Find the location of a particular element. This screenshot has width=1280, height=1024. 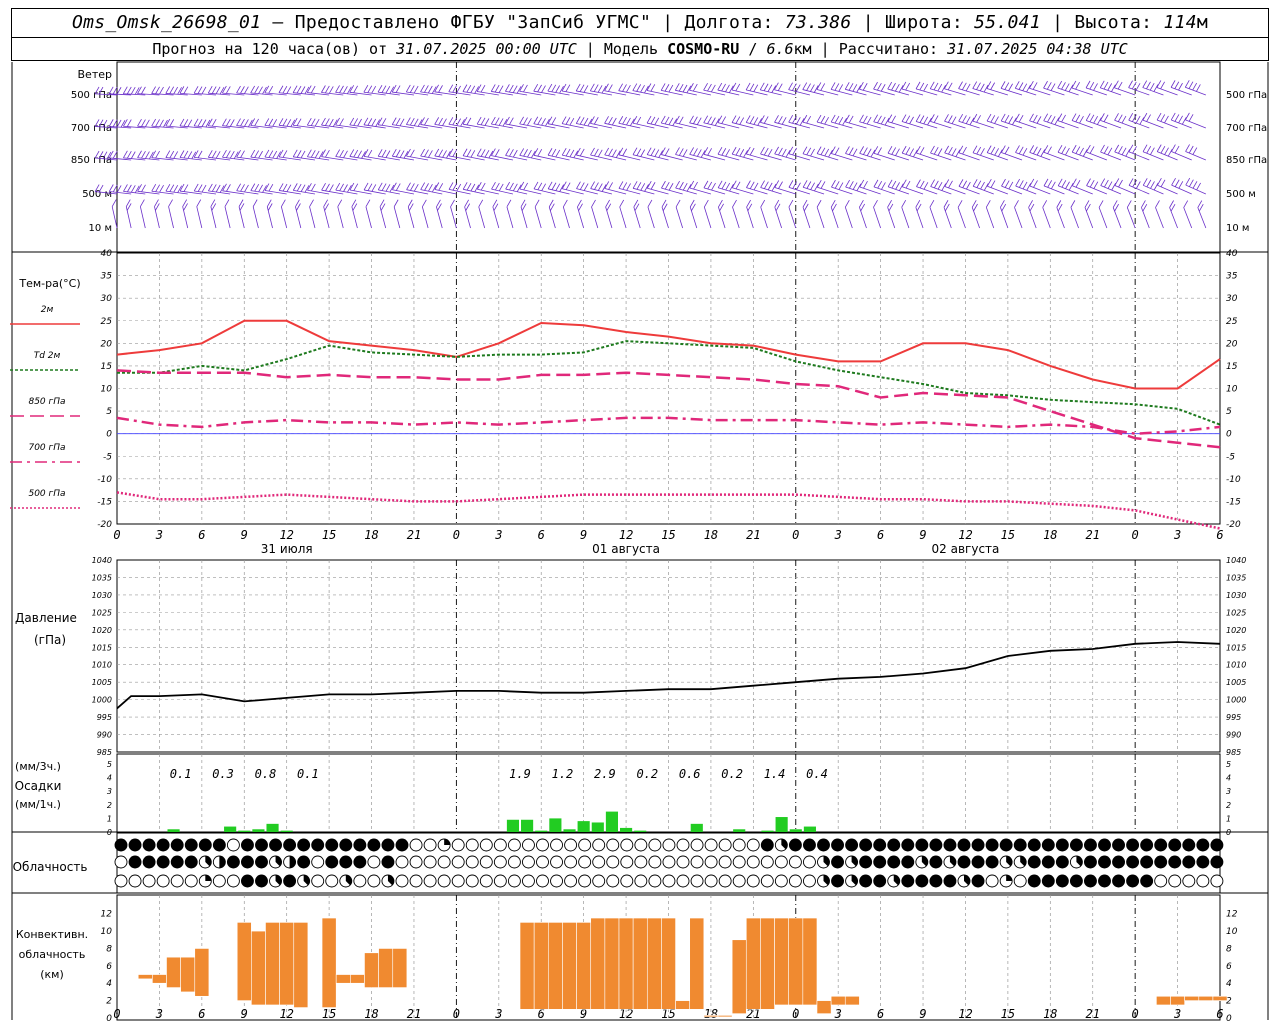

precip-3h-total: 0.3 is located at coordinates (223, 774).